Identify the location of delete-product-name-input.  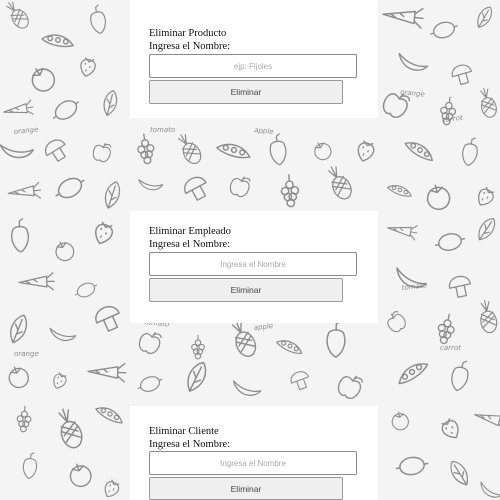
(253, 66).